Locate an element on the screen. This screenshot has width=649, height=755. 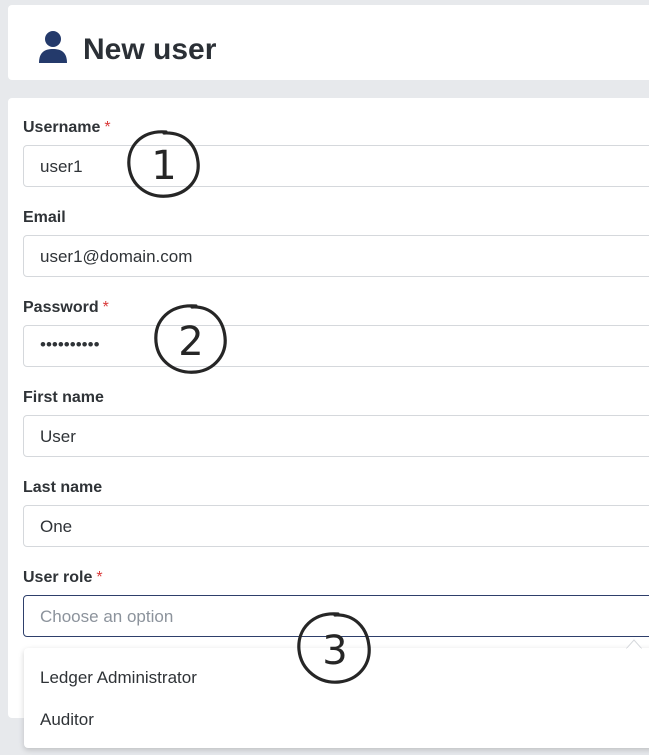
user-role-placeholder: Choose an option is located at coordinates (107, 616).